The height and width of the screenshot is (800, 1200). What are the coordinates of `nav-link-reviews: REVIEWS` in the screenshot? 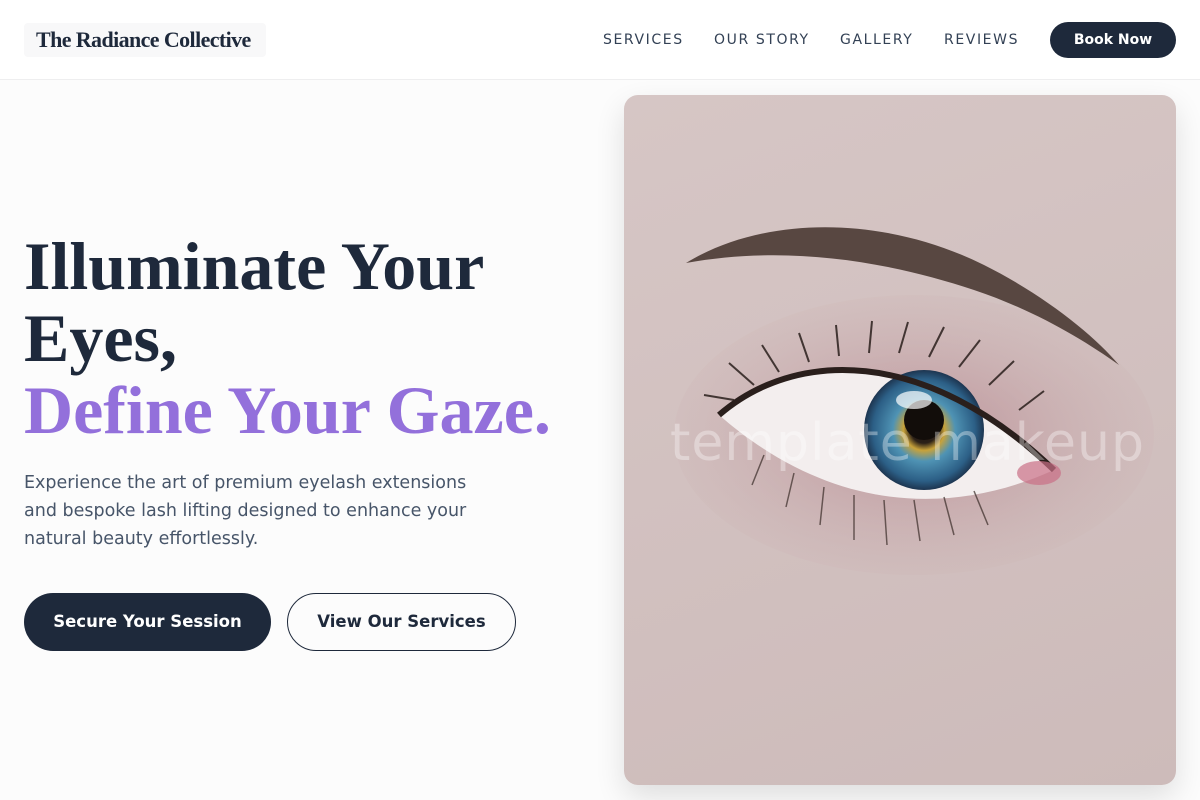 It's located at (981, 40).